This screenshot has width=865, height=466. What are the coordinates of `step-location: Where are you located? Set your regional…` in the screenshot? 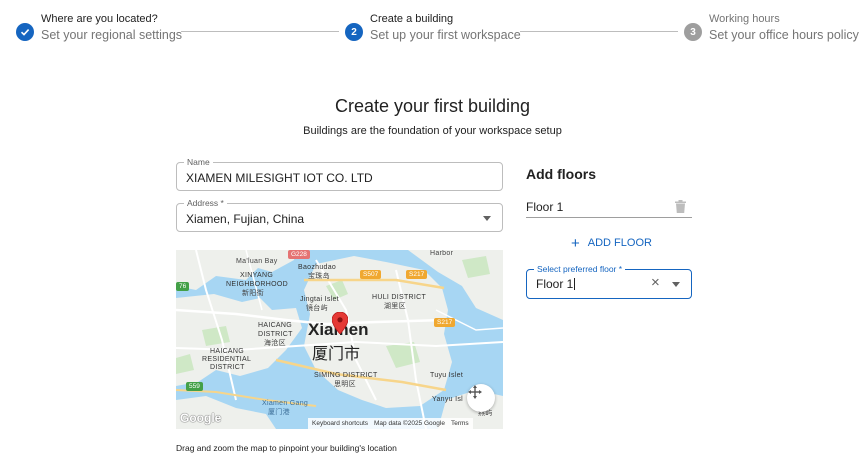 It's located at (99, 28).